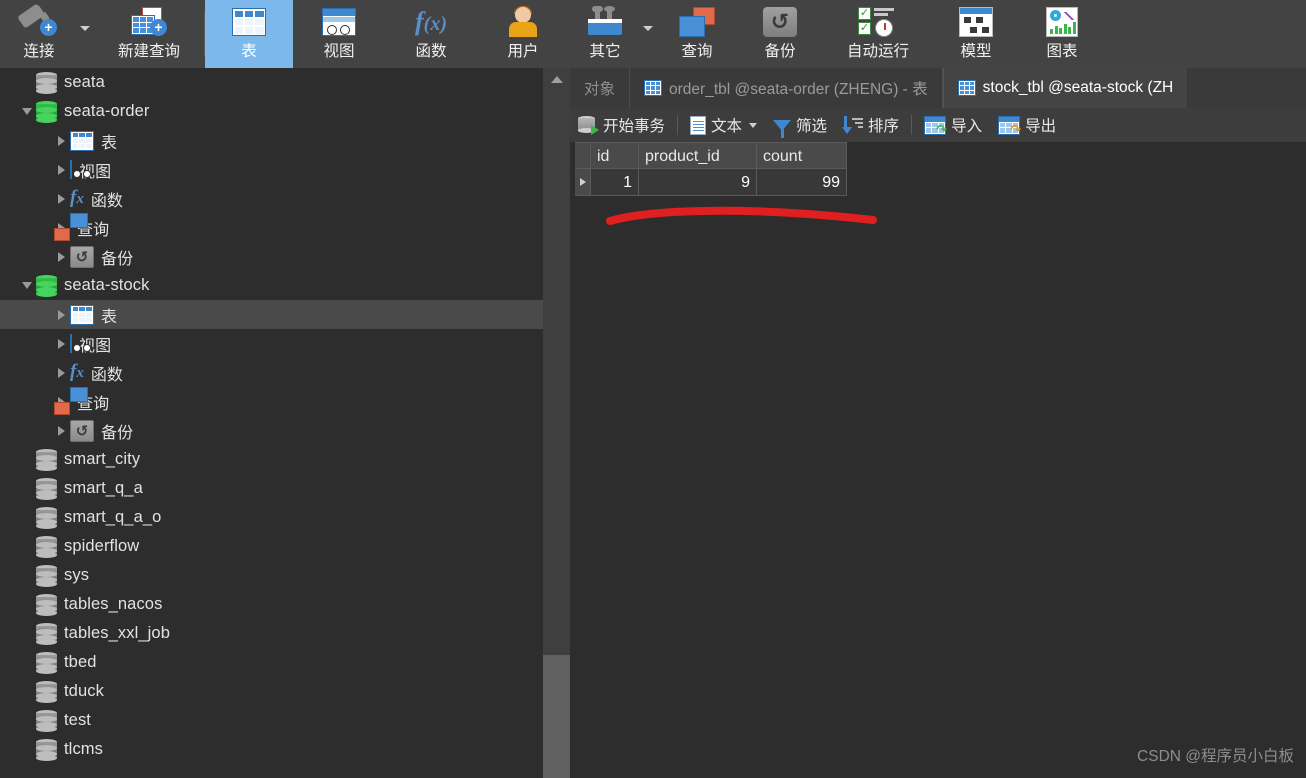 The height and width of the screenshot is (778, 1306). What do you see at coordinates (786, 88) in the screenshot?
I see `tab-order-tbl: order_tbl @seata-order (ZHENG) - 表` at bounding box center [786, 88].